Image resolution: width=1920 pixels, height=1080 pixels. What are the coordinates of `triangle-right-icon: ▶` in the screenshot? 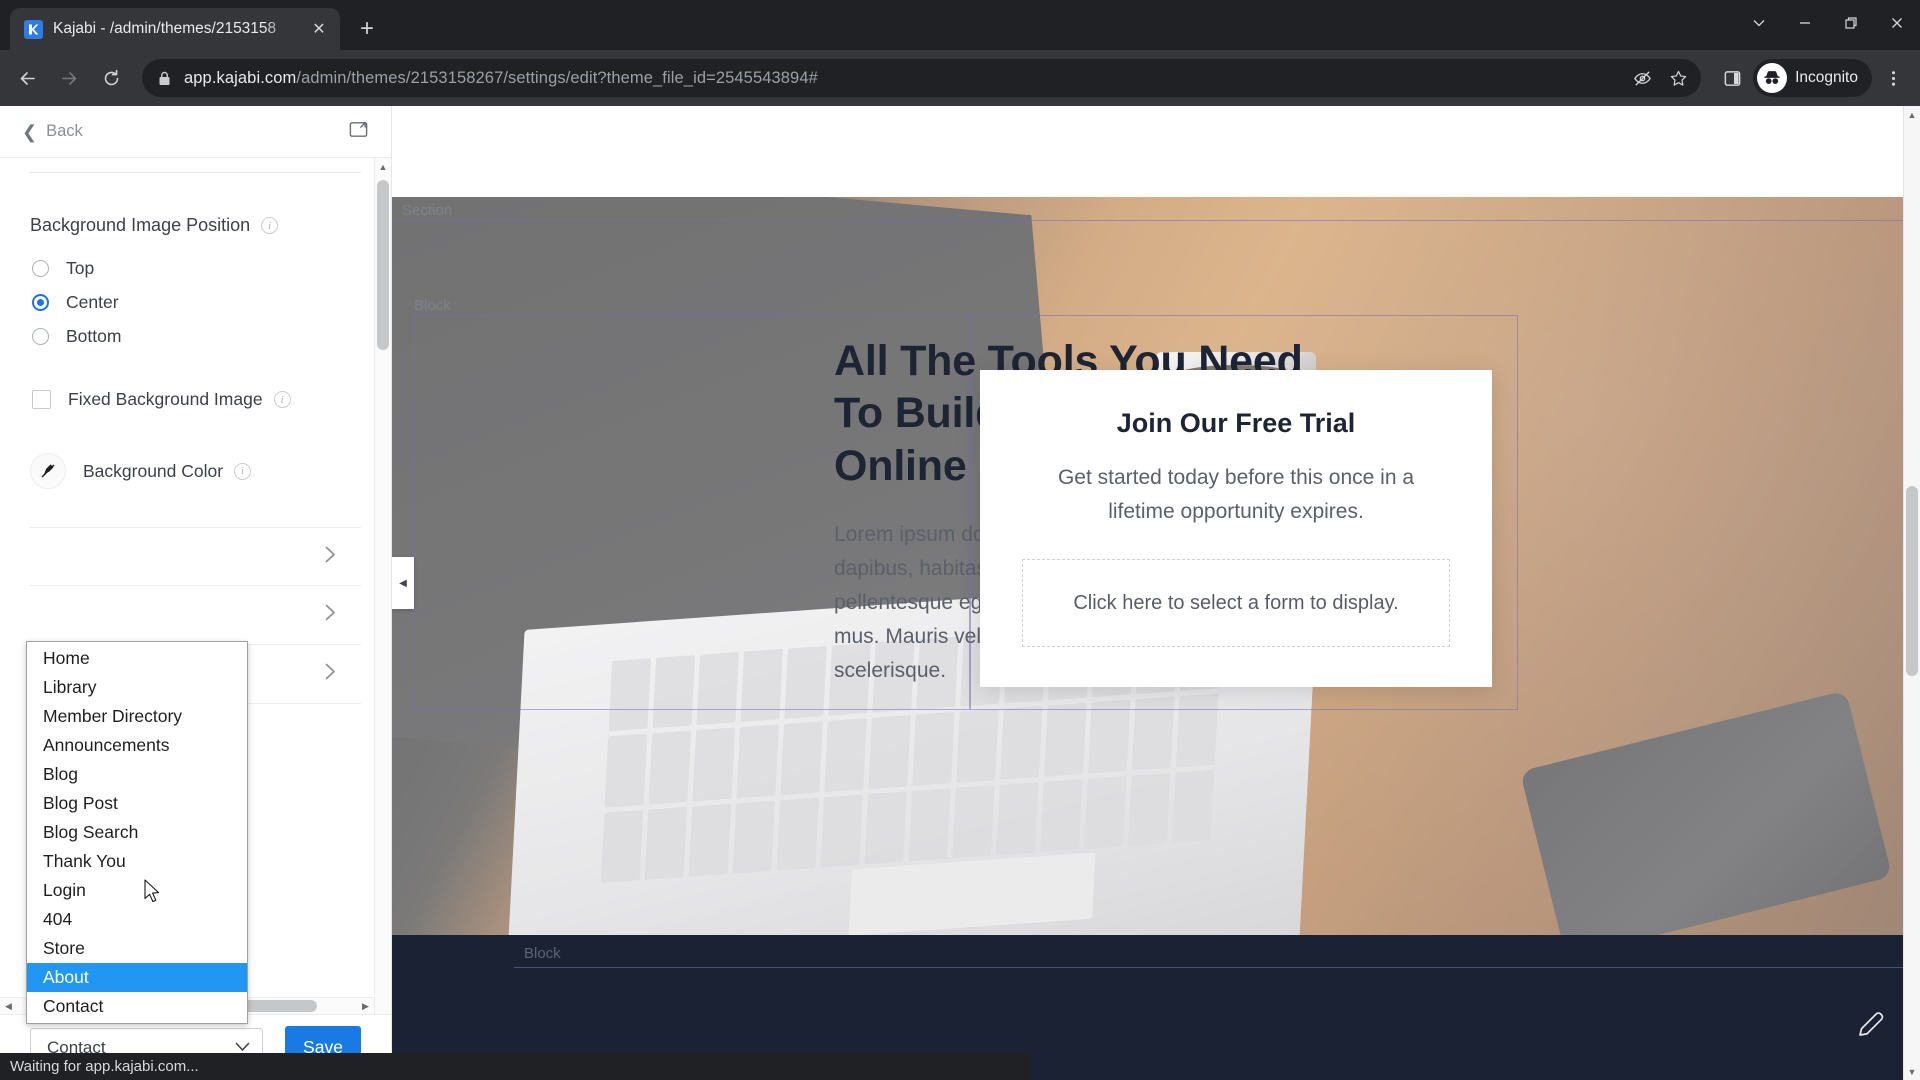 It's located at (365, 1006).